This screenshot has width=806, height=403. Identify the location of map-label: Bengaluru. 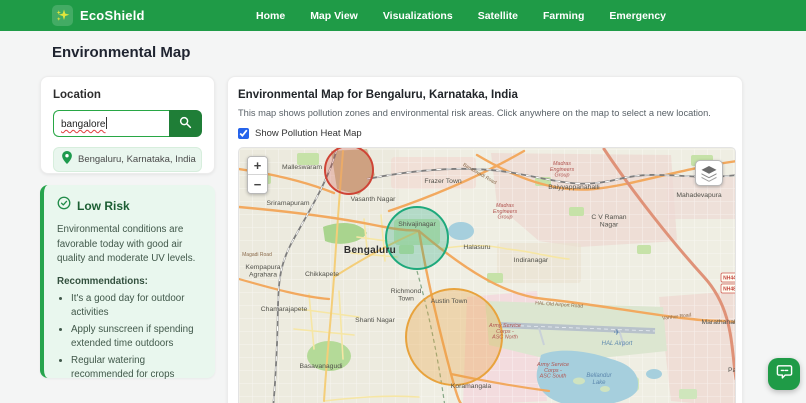
(370, 250).